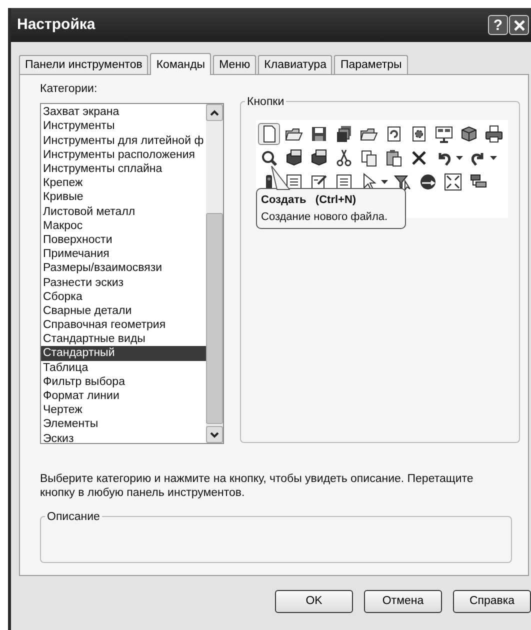 The width and height of the screenshot is (531, 630). I want to click on list-item: Фильтр выбора, so click(123, 381).